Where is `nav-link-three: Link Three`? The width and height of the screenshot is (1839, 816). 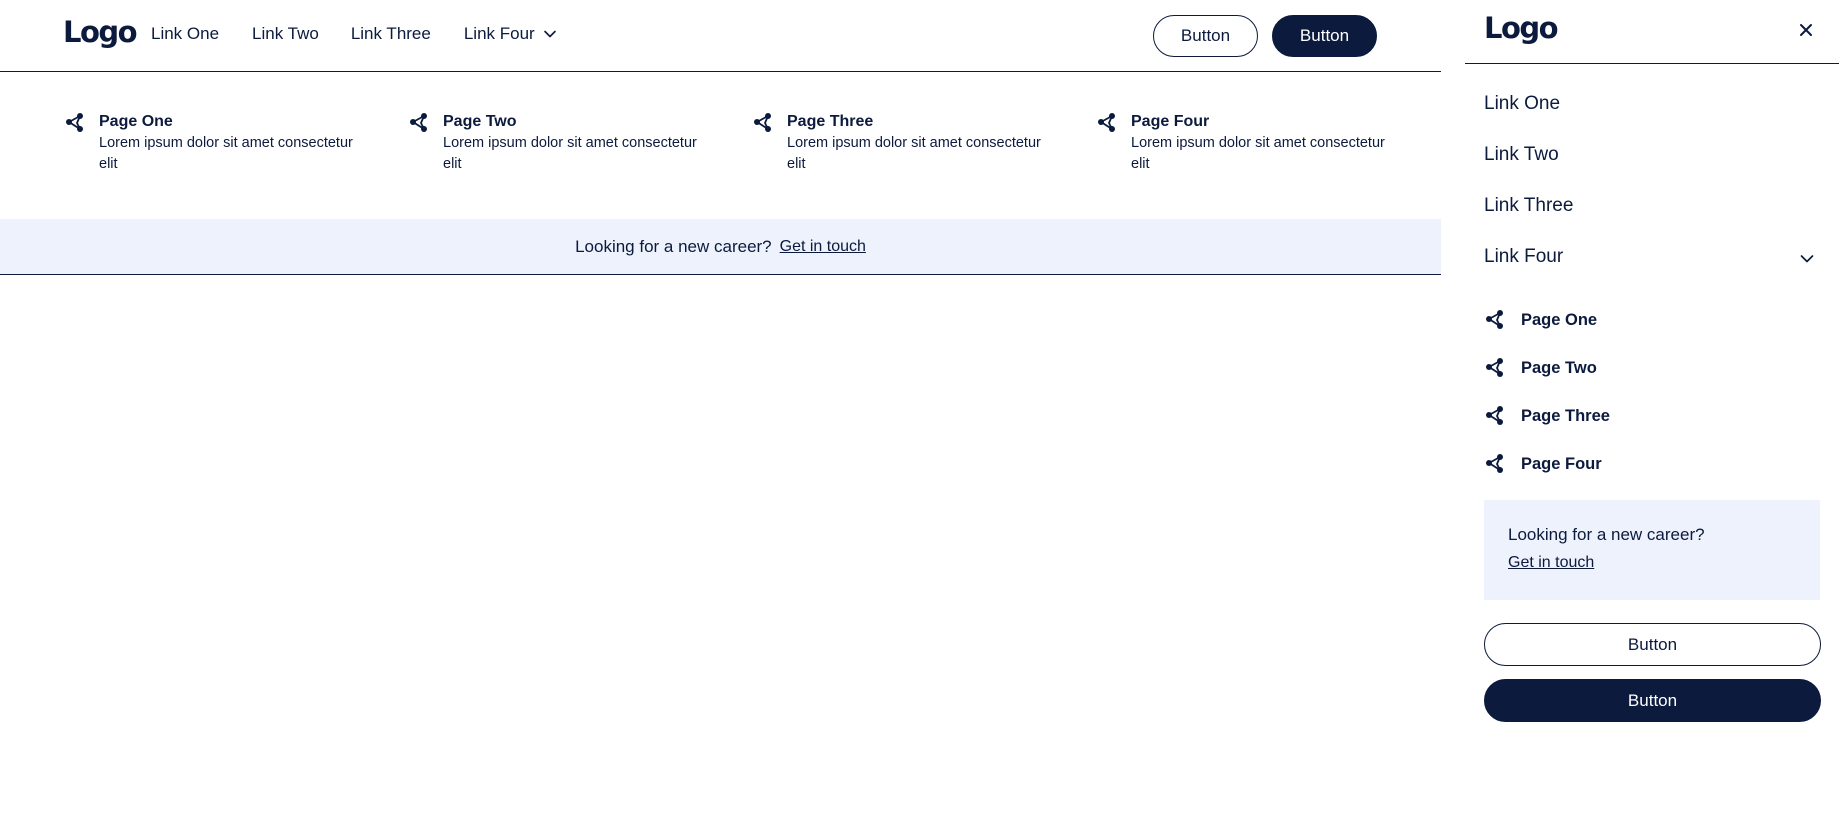
nav-link-three: Link Three is located at coordinates (391, 34).